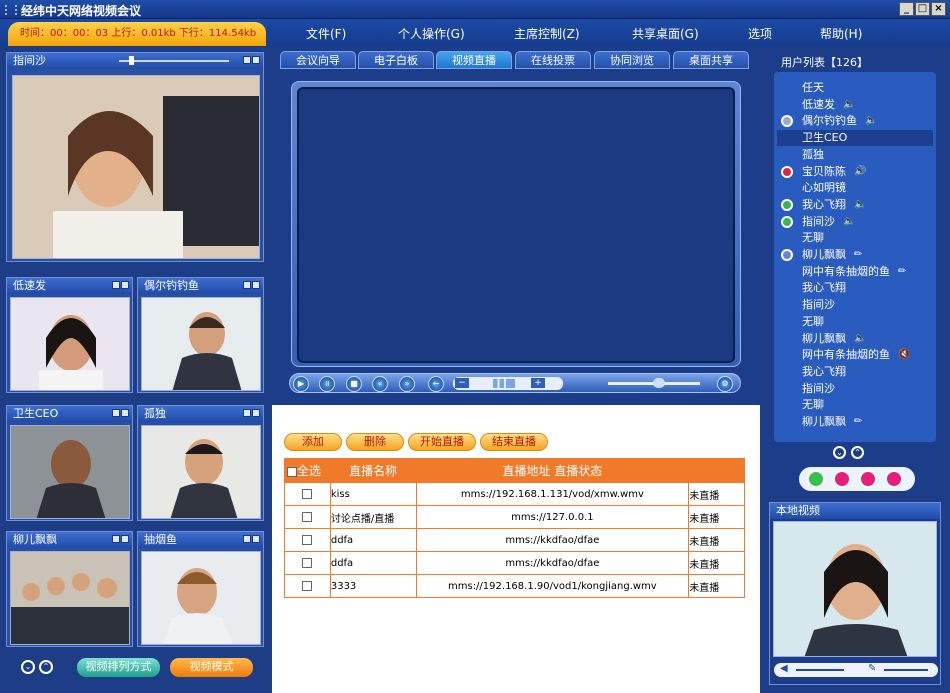 Image resolution: width=950 pixels, height=693 pixels. I want to click on table-row: kiss mms://192.168.1.131/vod/xmw.wmv 未直播, so click(514, 494).